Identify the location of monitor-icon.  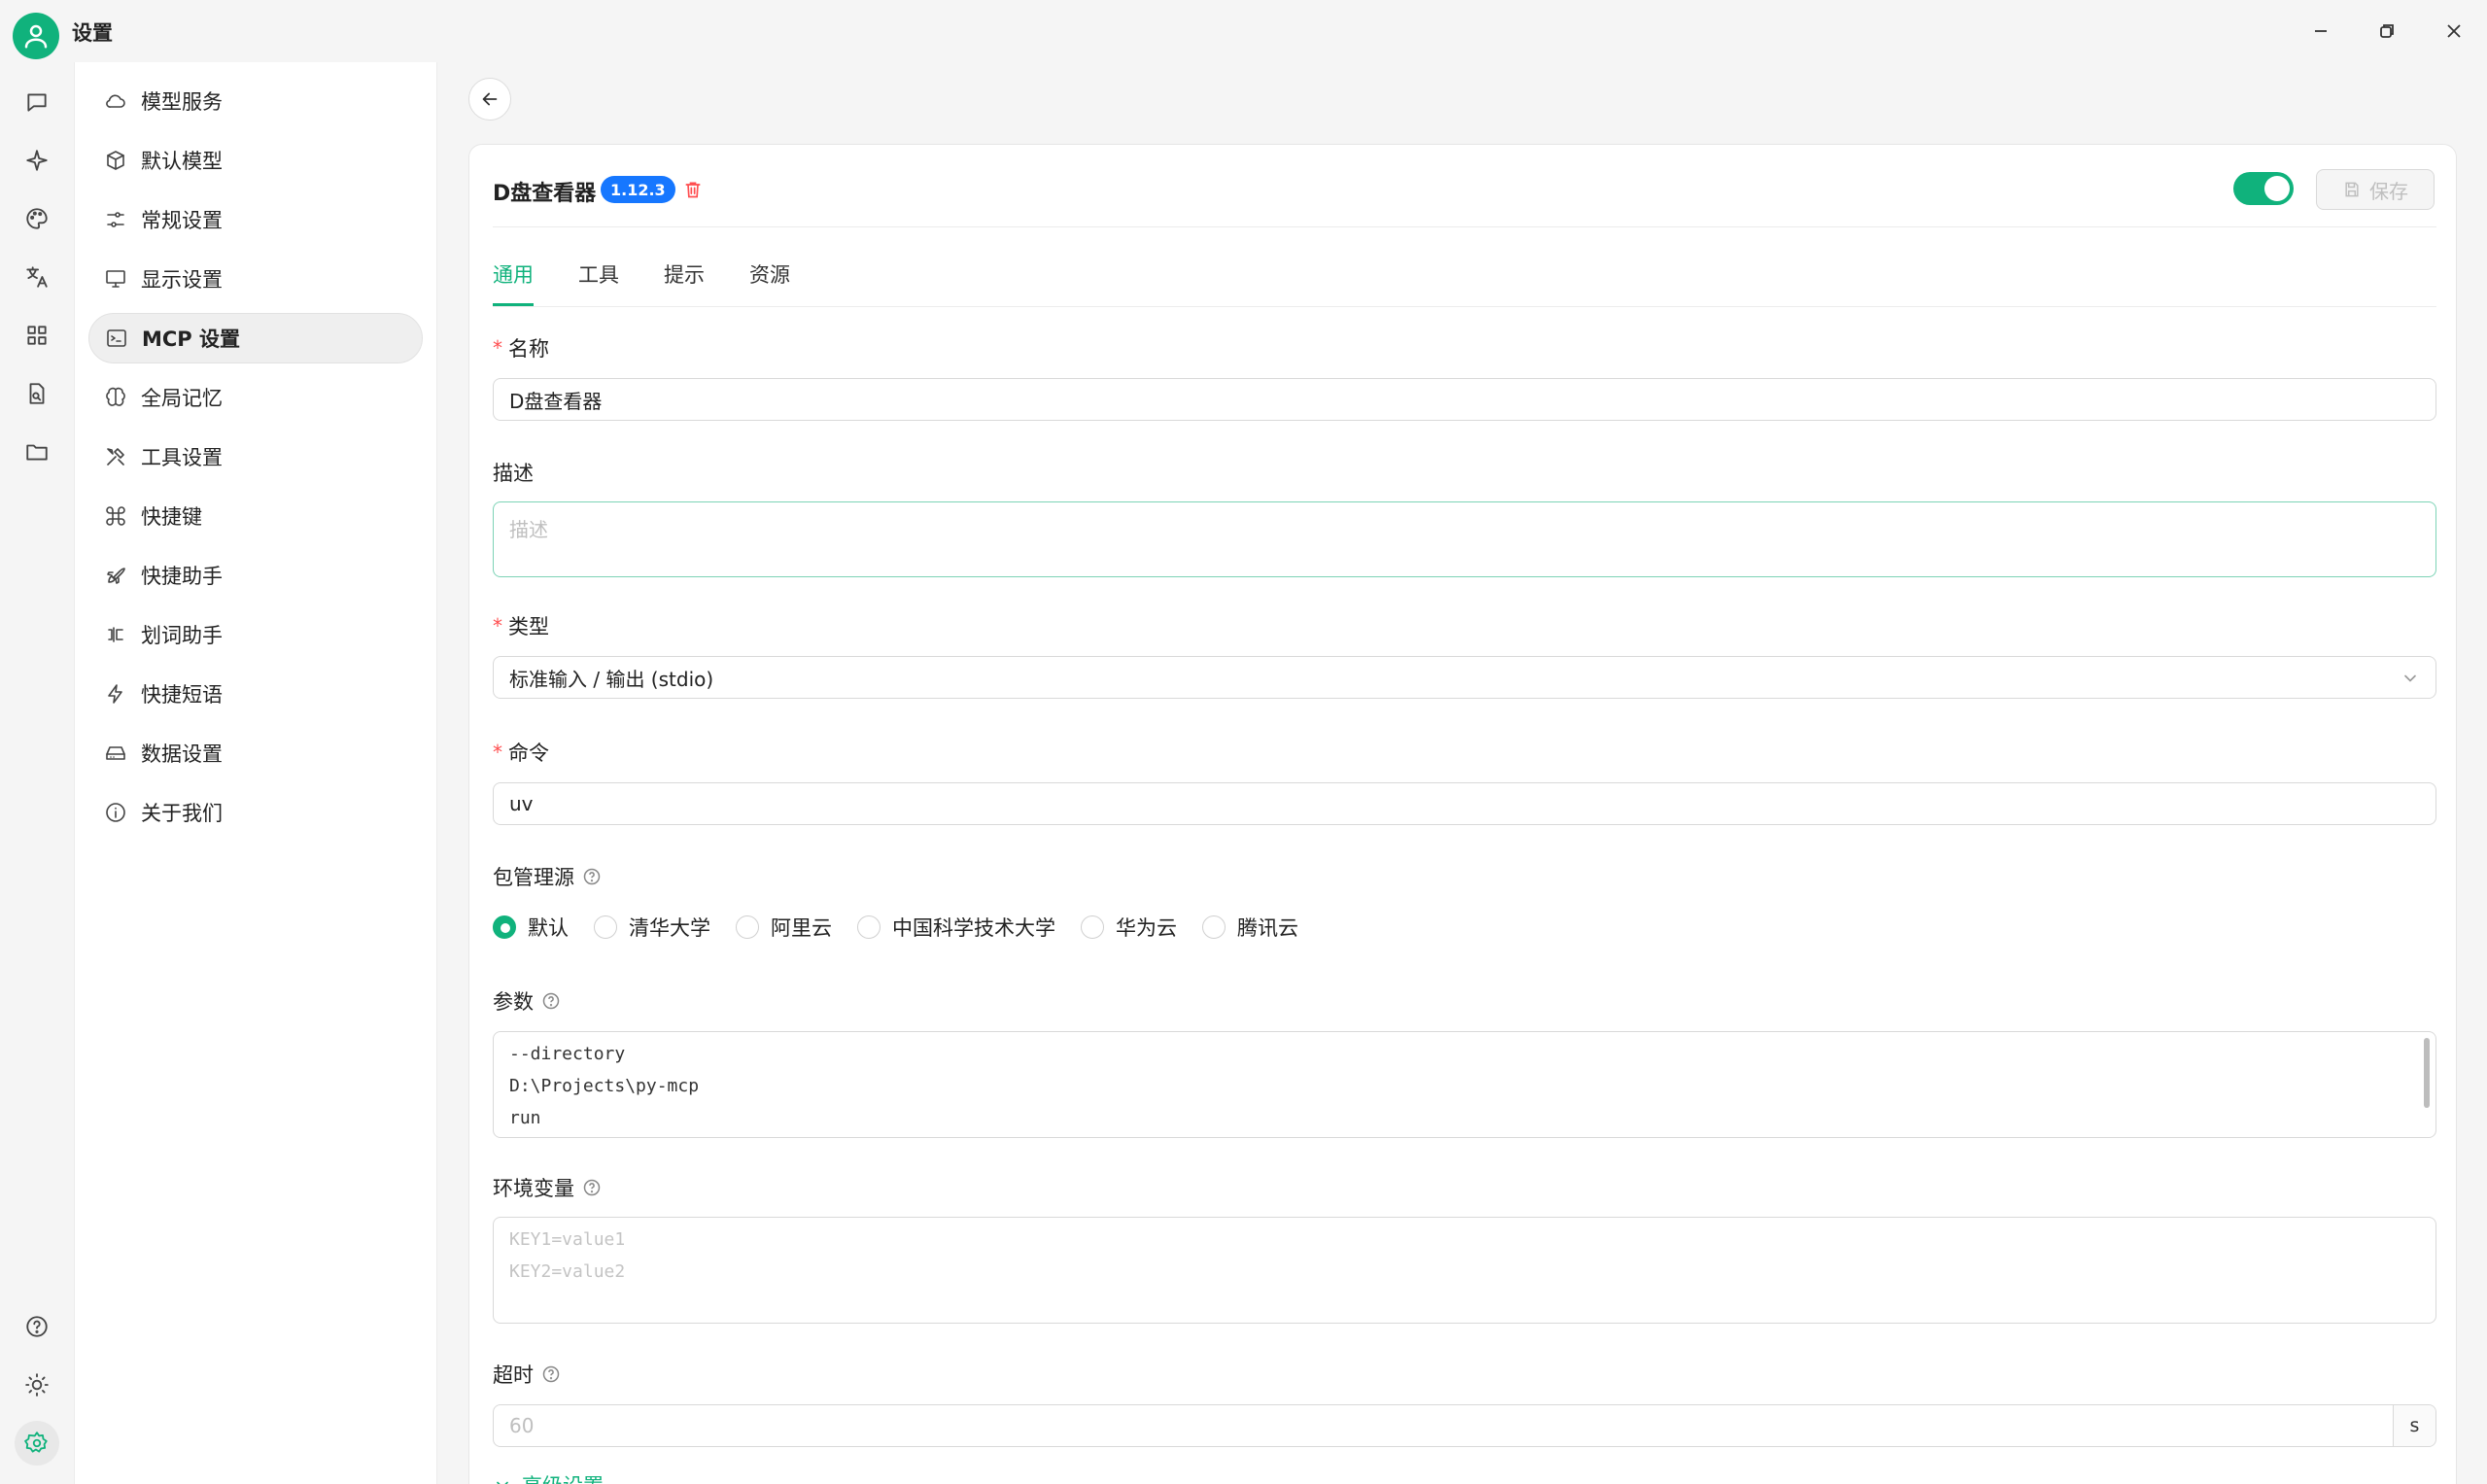
(116, 279).